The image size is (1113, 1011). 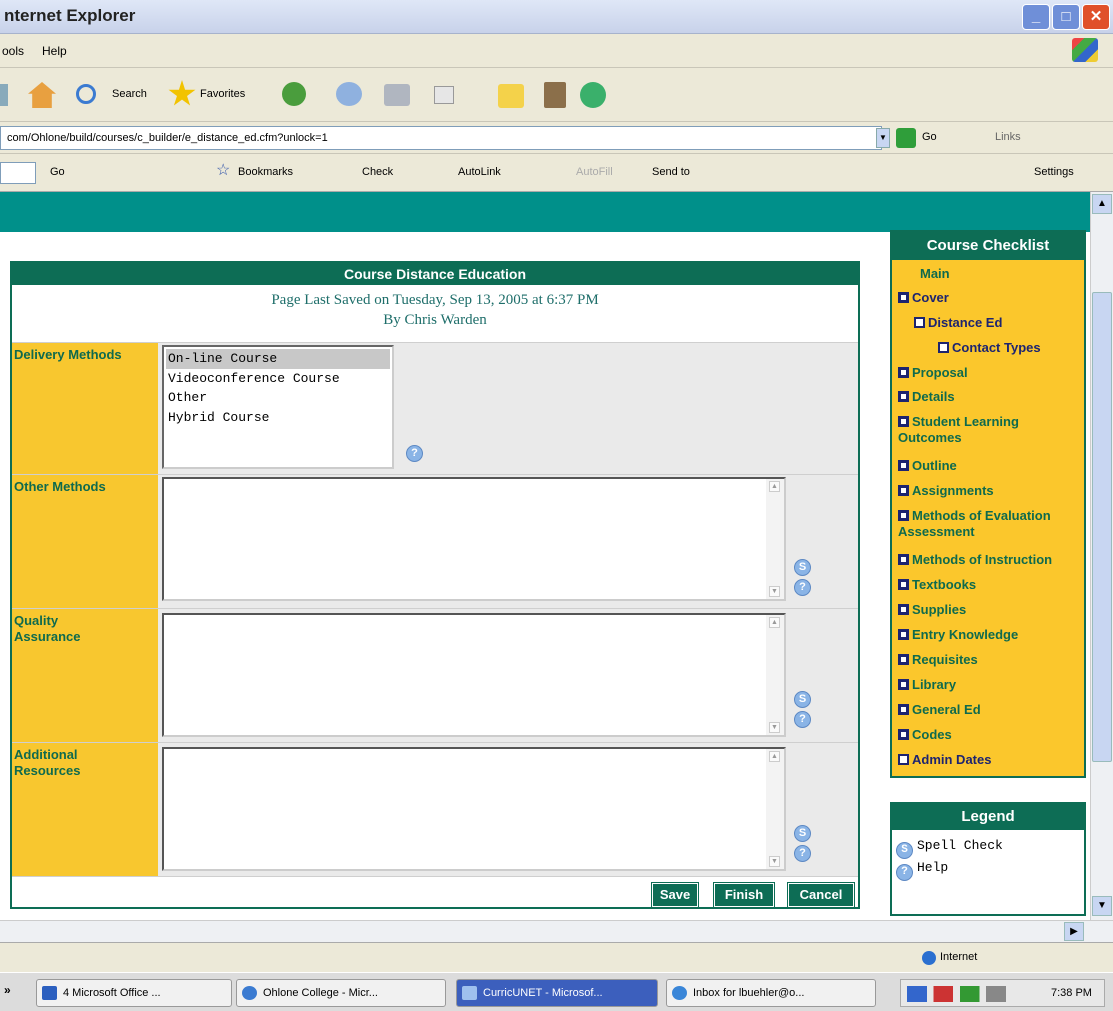 What do you see at coordinates (278, 359) in the screenshot?
I see `delivery-option-online: On-line Course` at bounding box center [278, 359].